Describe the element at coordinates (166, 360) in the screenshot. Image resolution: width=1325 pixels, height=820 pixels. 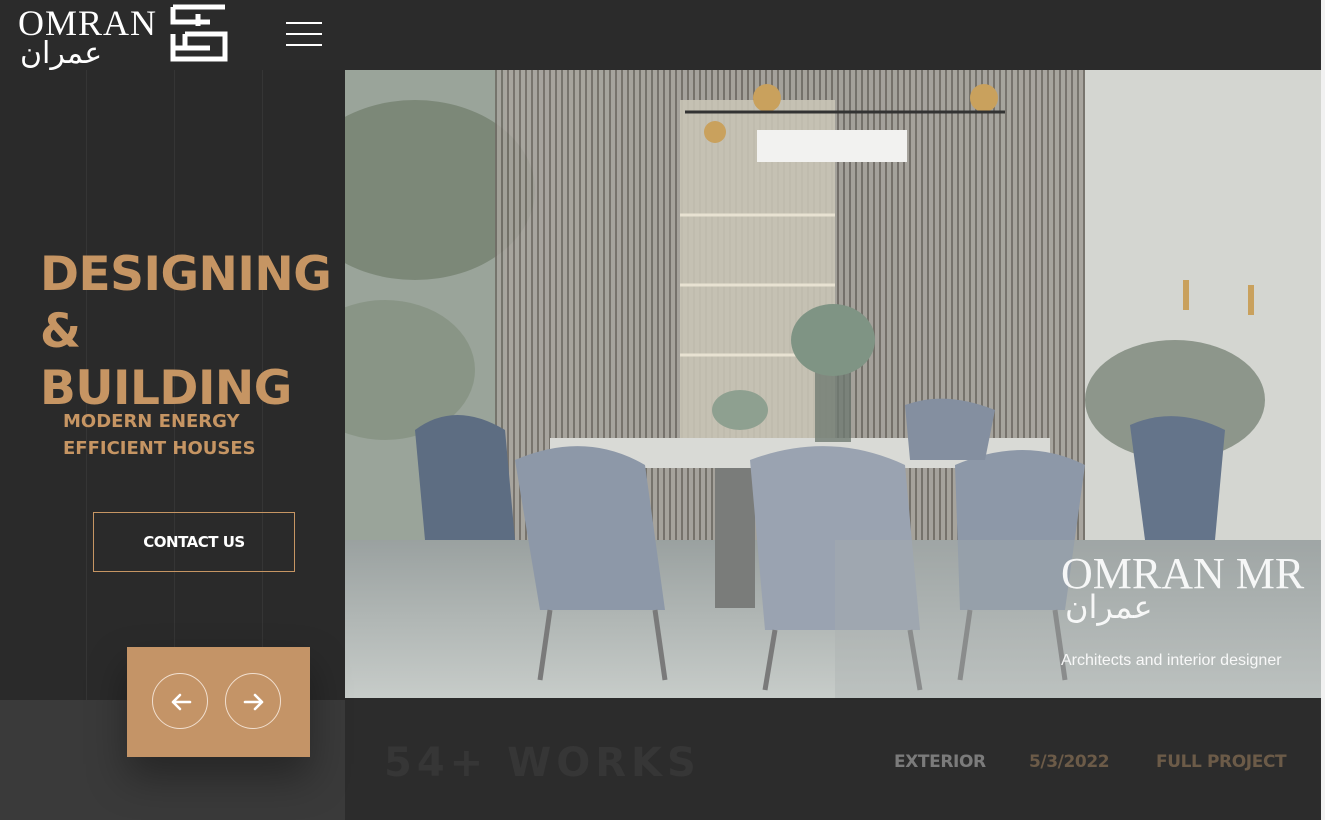
I see `headline-line-2: & BUILDING` at that location.